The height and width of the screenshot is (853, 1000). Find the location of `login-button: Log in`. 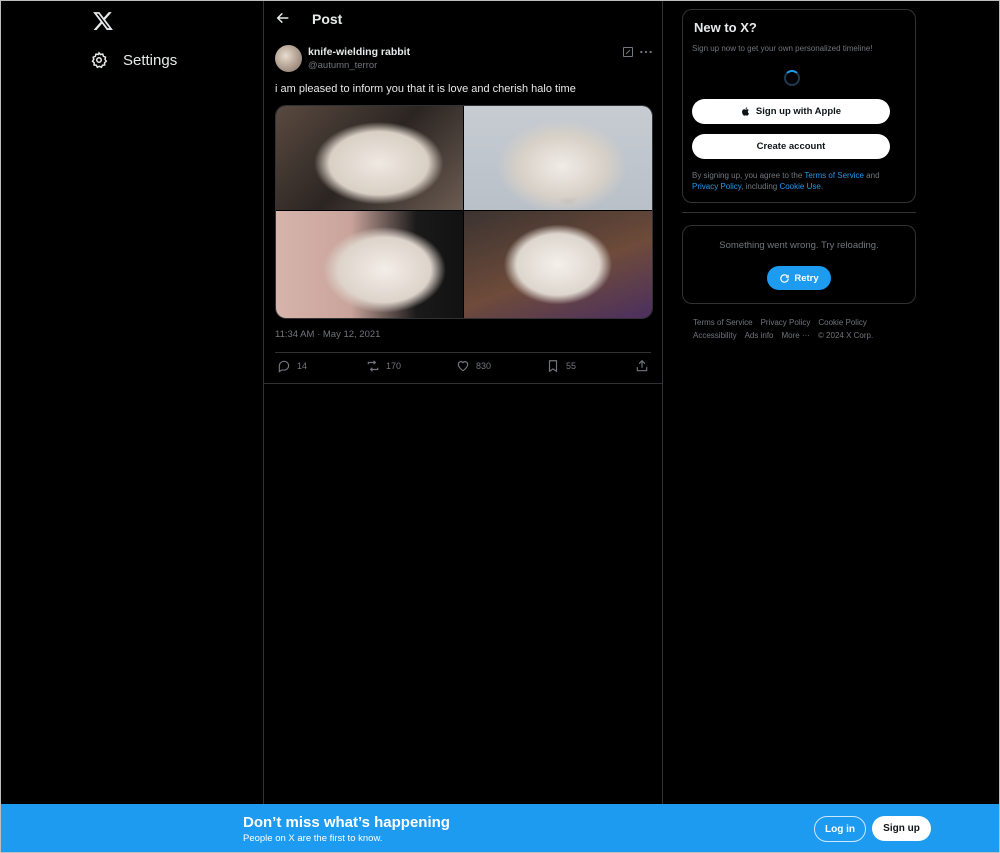

login-button: Log in is located at coordinates (840, 829).